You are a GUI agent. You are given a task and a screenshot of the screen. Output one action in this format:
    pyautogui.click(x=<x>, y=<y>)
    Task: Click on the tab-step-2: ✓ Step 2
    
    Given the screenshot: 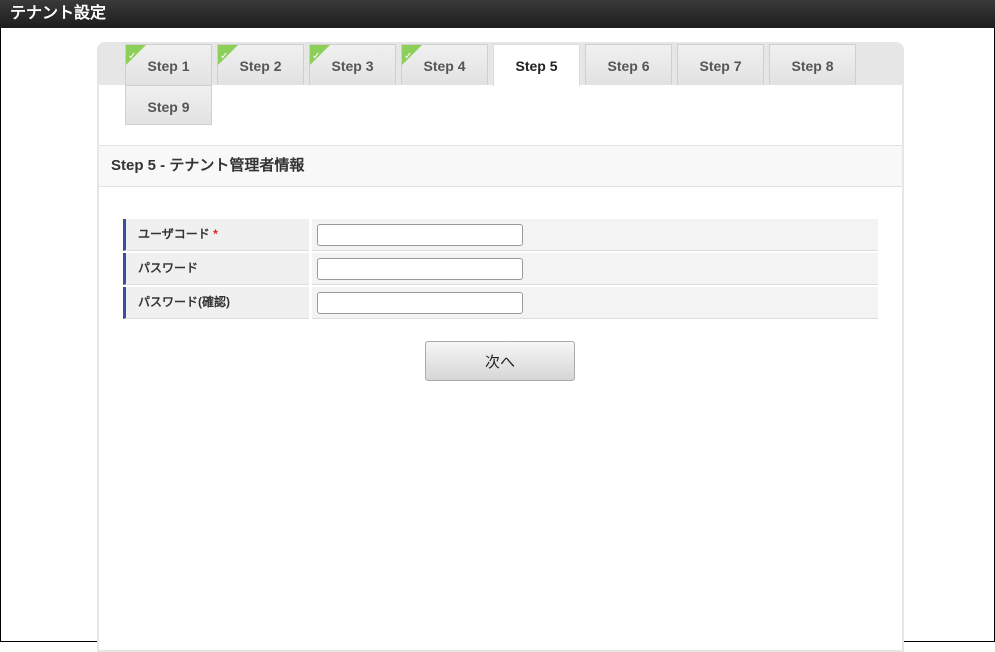 What is the action you would take?
    pyautogui.click(x=260, y=64)
    